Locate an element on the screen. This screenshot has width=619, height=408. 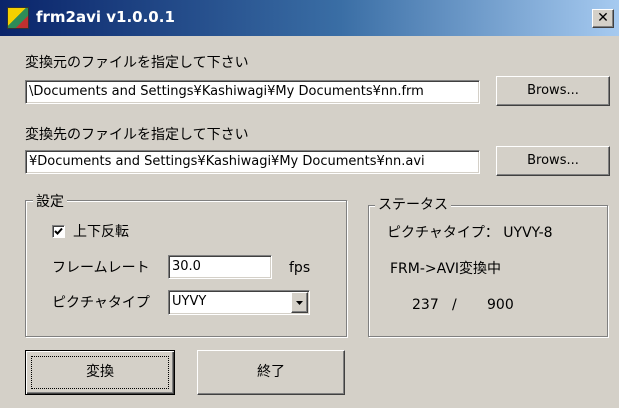
convert-button: 変換 is located at coordinates (100, 372).